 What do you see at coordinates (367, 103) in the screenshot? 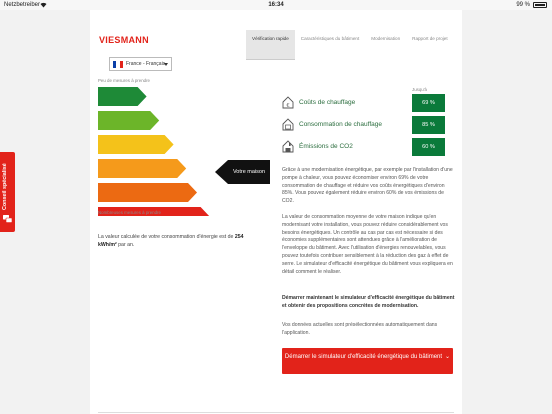
I see `metric-heating-costs: € Coûts de chauffage 69 %` at bounding box center [367, 103].